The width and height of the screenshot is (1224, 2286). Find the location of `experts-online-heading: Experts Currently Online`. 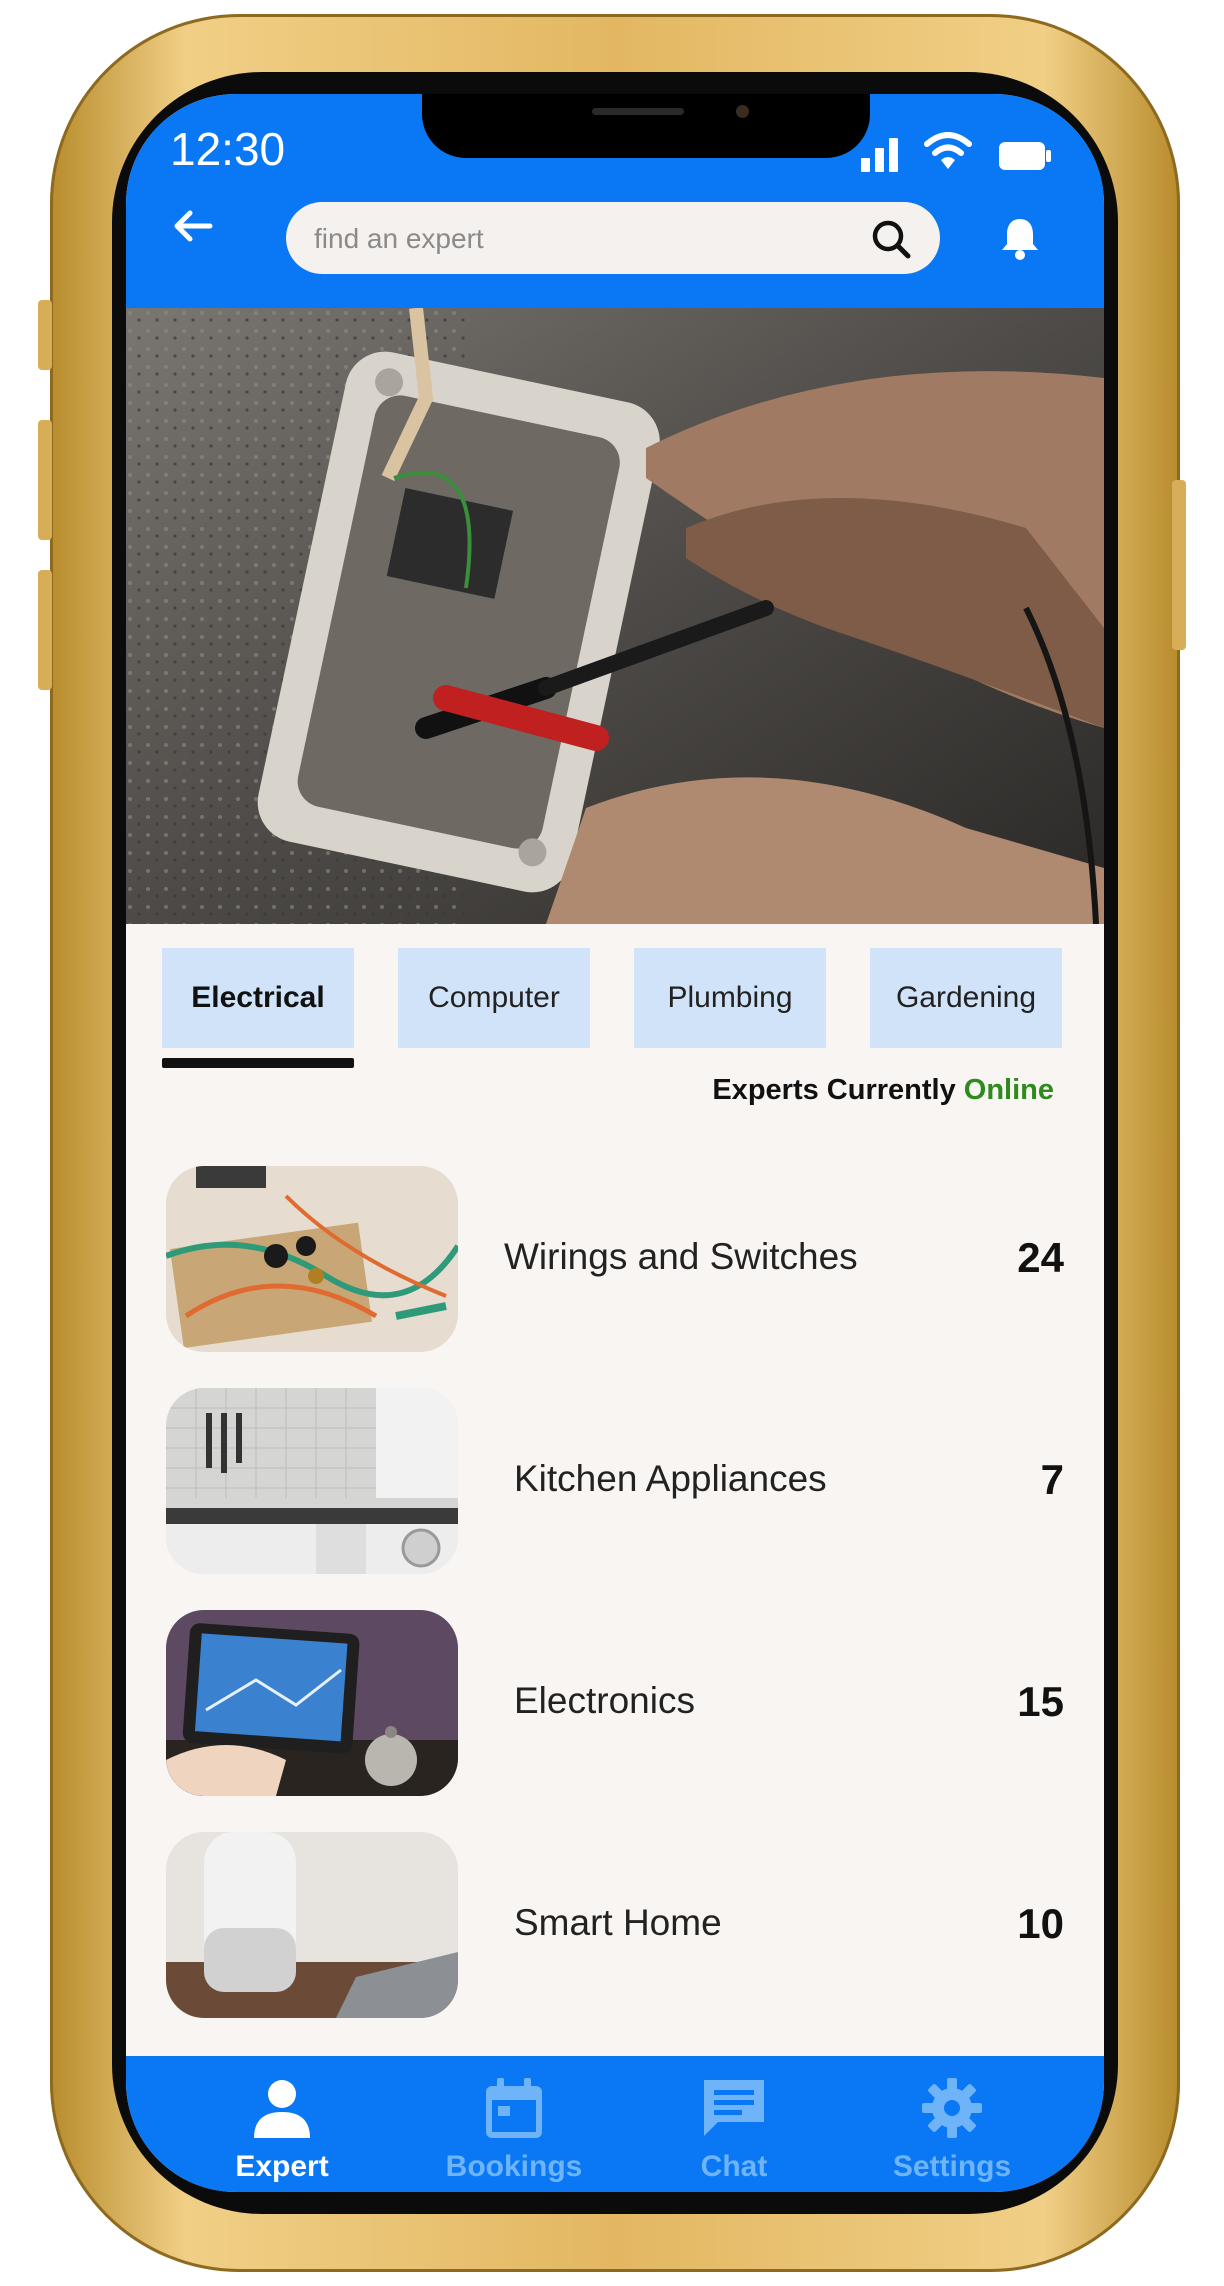

experts-online-heading: Experts Currently Online is located at coordinates (883, 1090).